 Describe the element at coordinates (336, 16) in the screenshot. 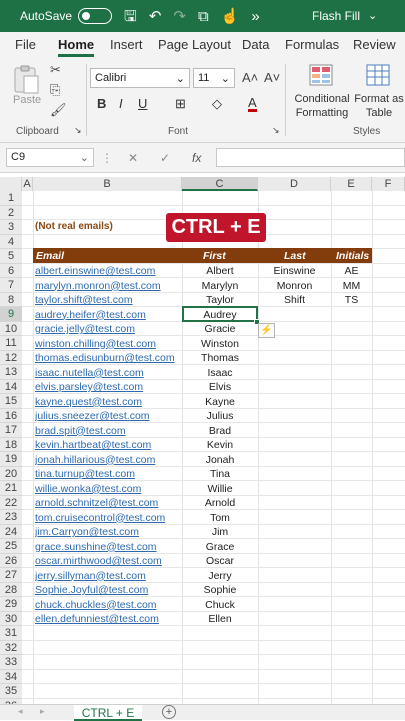

I see `document-title: Flash Fill` at that location.